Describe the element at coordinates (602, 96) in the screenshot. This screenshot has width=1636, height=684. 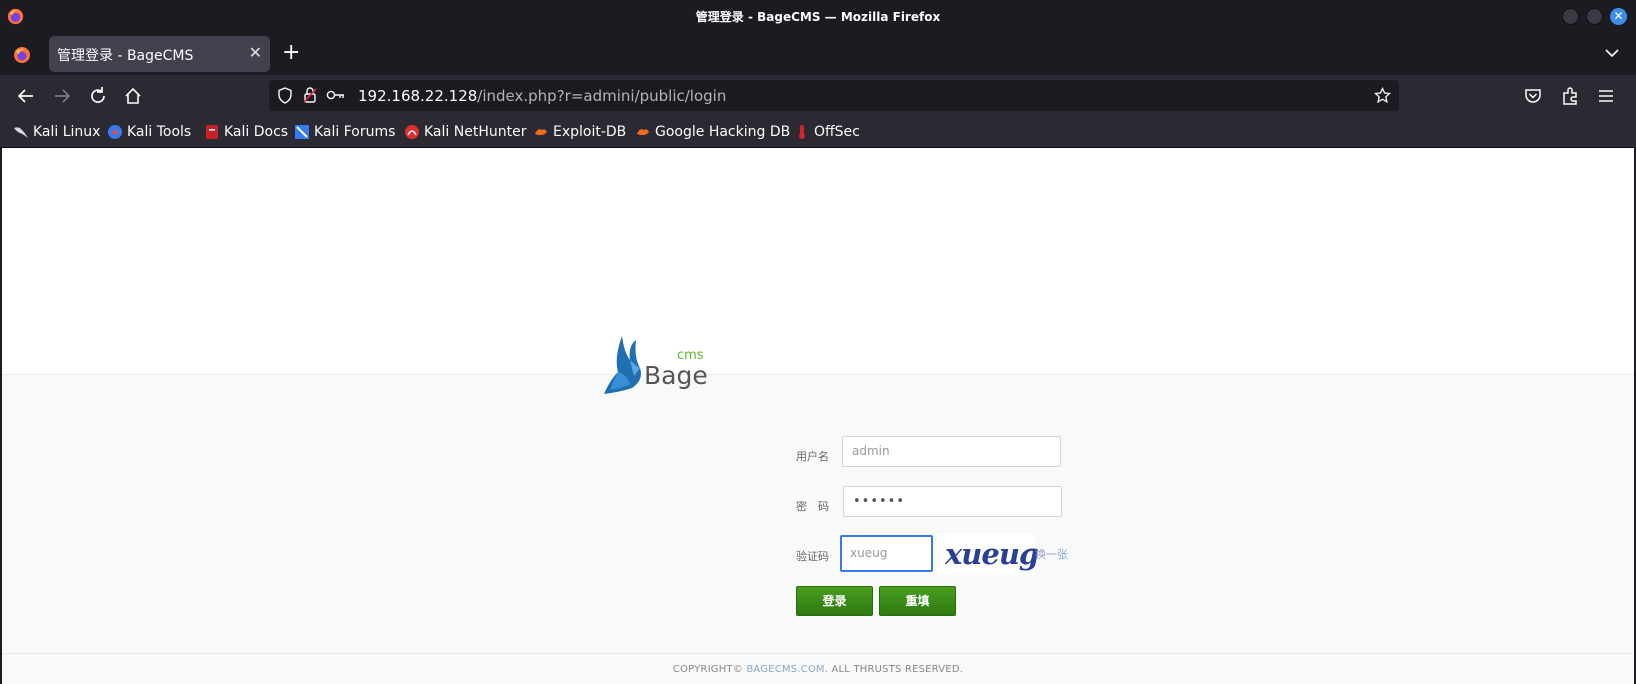
I see `url-path: /index.php?r=admini/public/login` at that location.